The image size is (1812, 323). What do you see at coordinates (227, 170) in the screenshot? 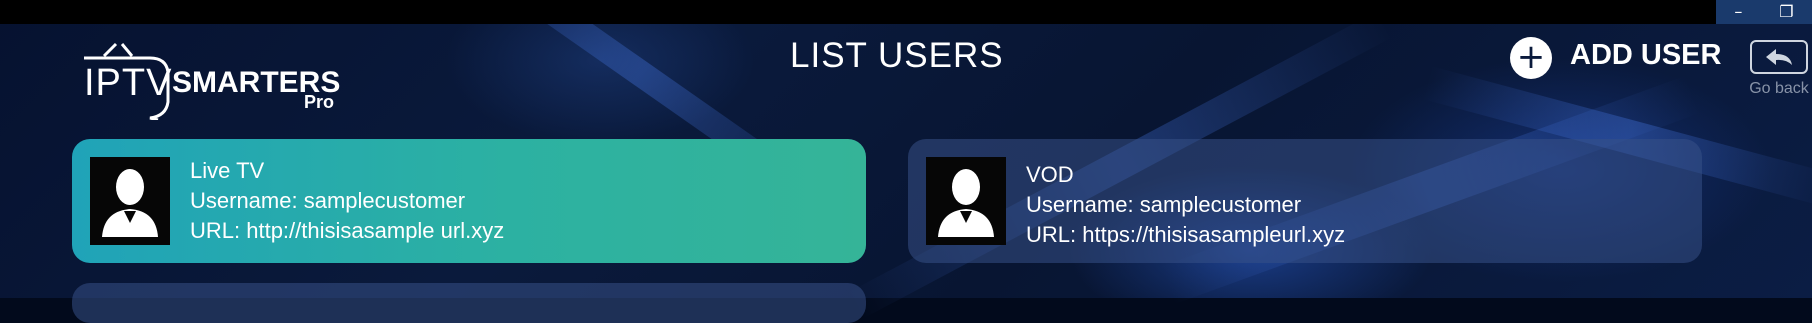
I see `user-name: Live TV` at bounding box center [227, 170].